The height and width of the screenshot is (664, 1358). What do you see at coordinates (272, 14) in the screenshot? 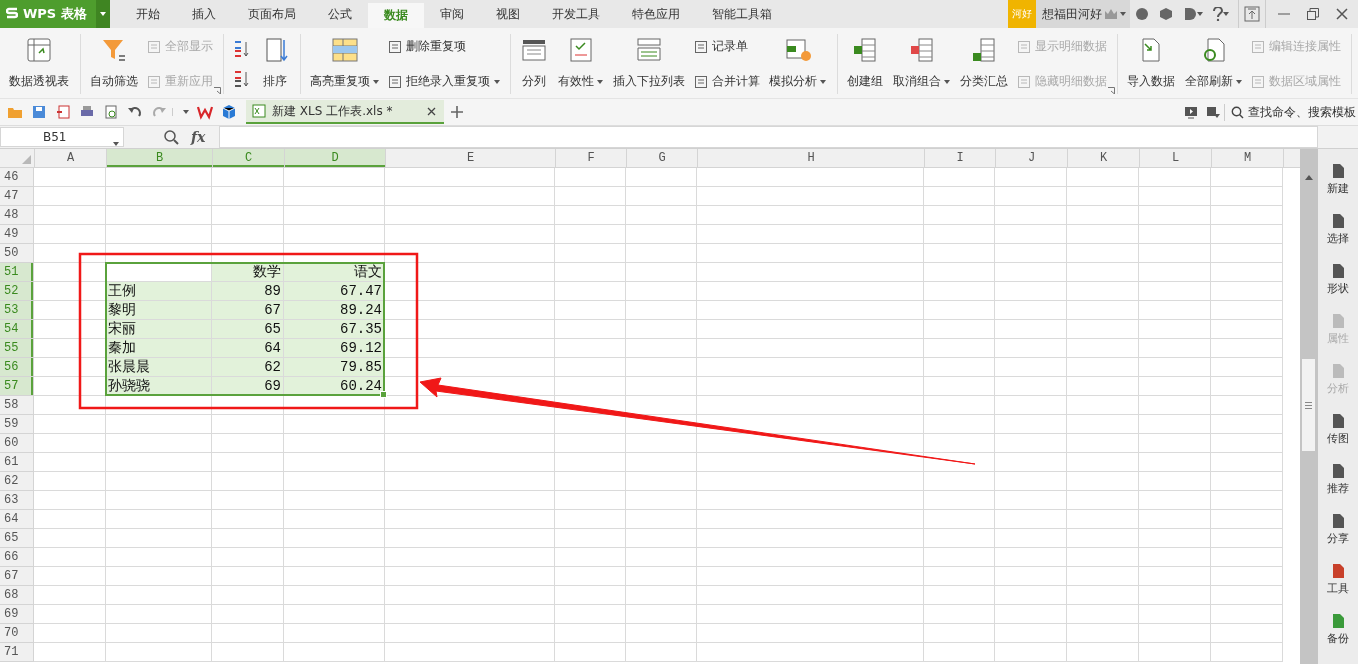
I see `ribbon-tab: 页面布局` at bounding box center [272, 14].